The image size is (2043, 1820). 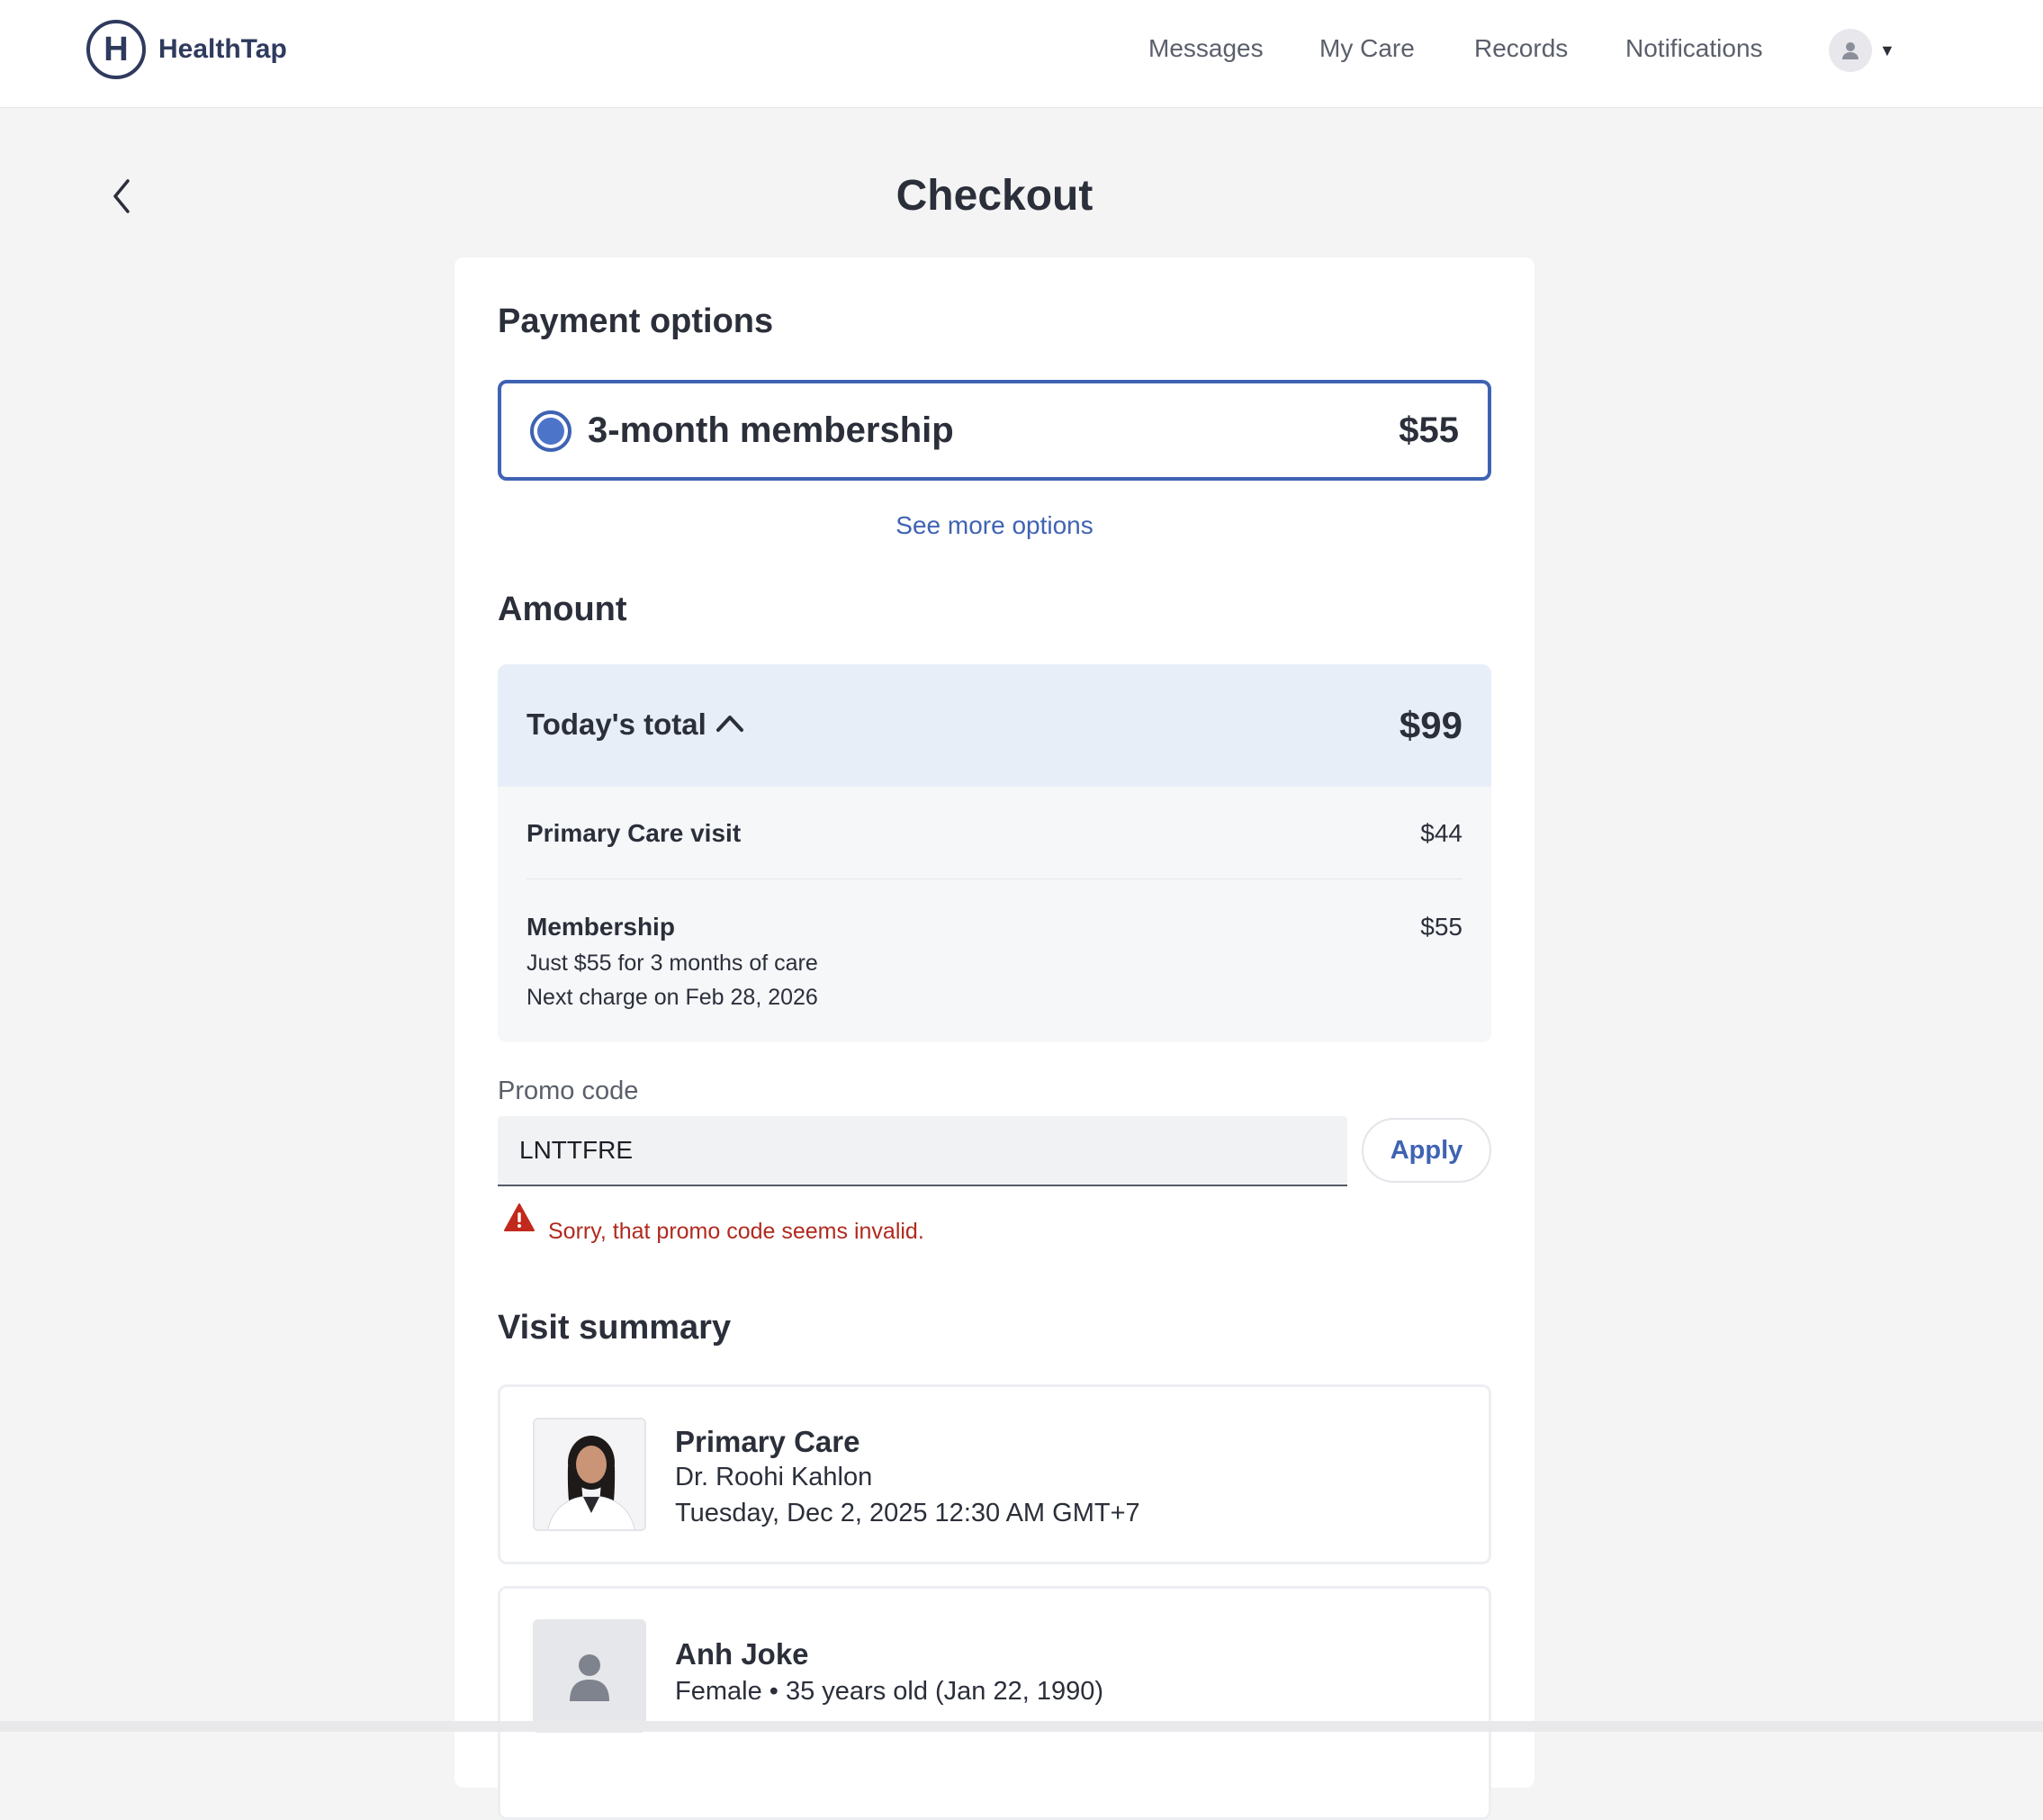 What do you see at coordinates (1441, 927) in the screenshot?
I see `line-item-amount: $55` at bounding box center [1441, 927].